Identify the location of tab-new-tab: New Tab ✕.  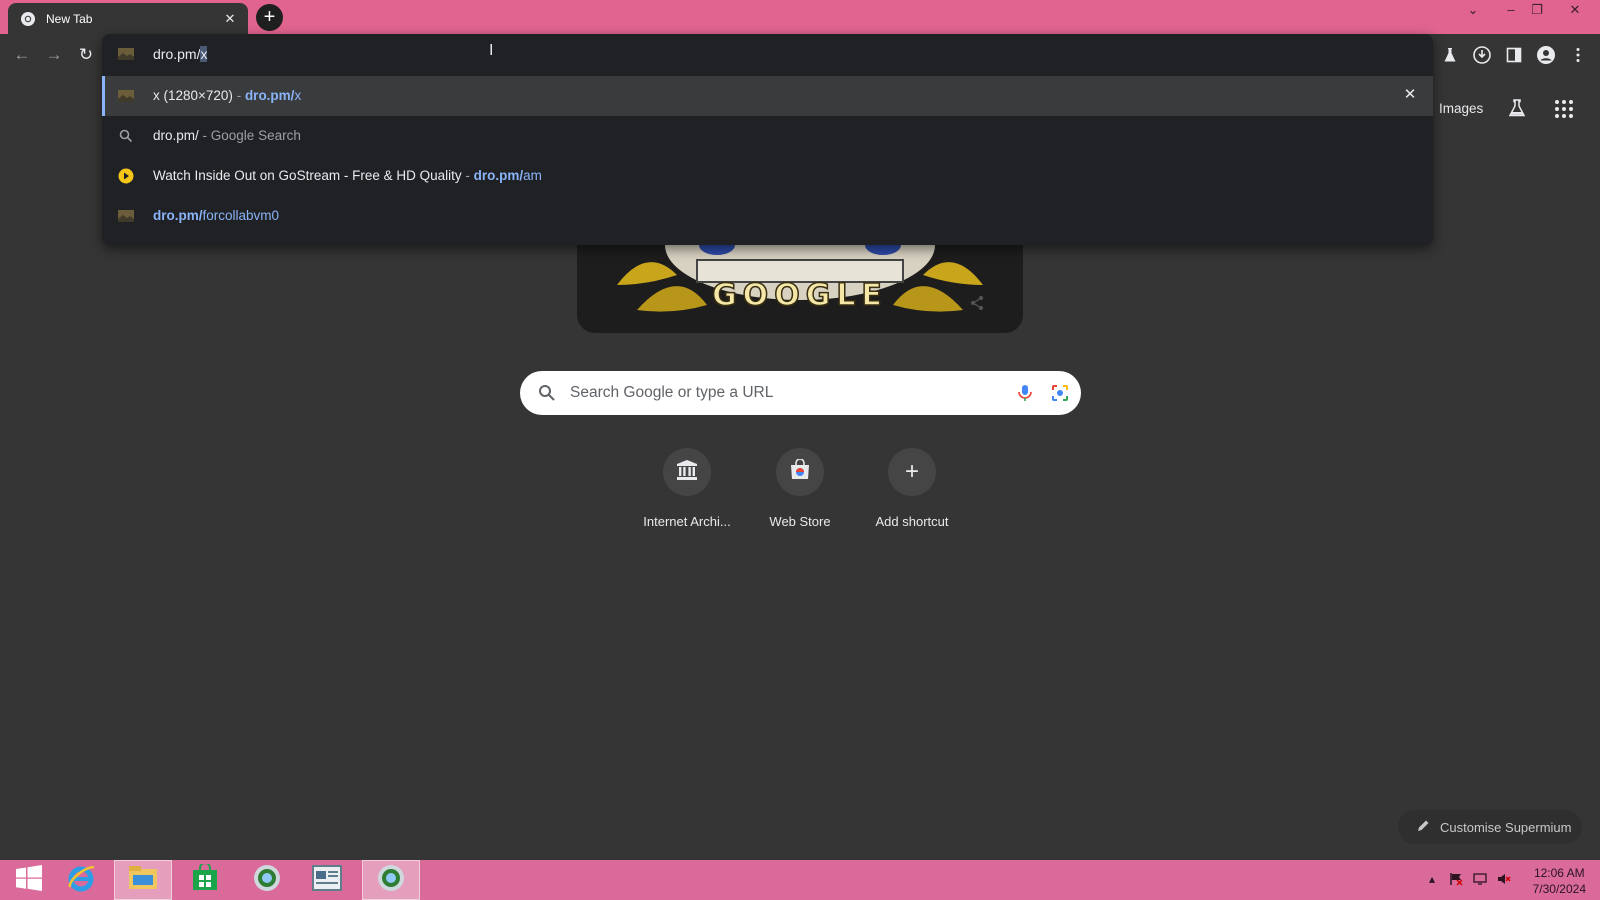
(128, 18).